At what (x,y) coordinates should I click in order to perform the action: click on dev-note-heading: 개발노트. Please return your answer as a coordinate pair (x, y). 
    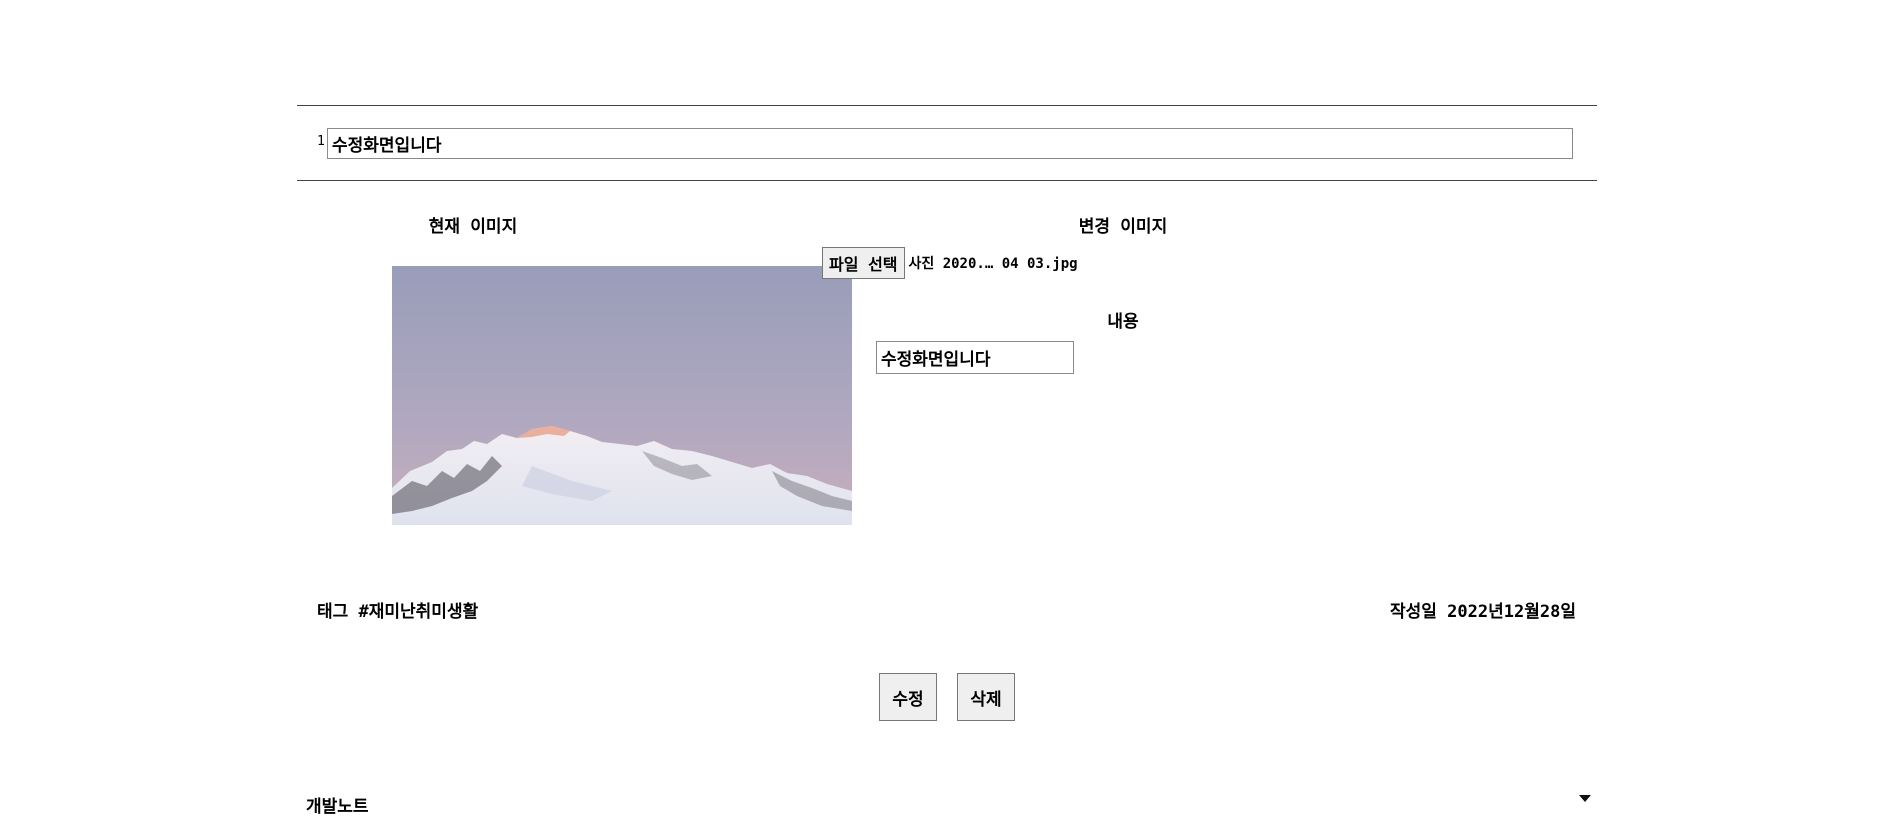
    Looking at the image, I should click on (337, 807).